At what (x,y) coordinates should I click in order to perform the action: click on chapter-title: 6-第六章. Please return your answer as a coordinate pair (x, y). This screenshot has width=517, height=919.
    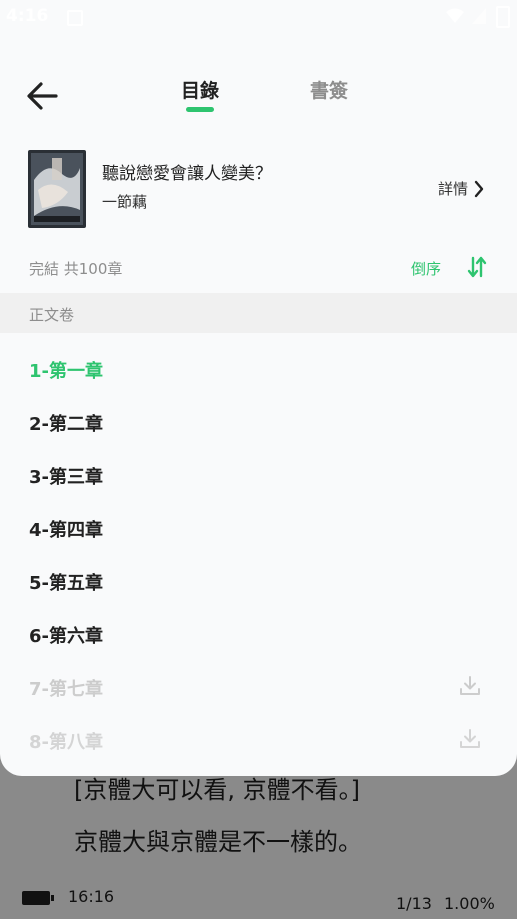
    Looking at the image, I should click on (66, 636).